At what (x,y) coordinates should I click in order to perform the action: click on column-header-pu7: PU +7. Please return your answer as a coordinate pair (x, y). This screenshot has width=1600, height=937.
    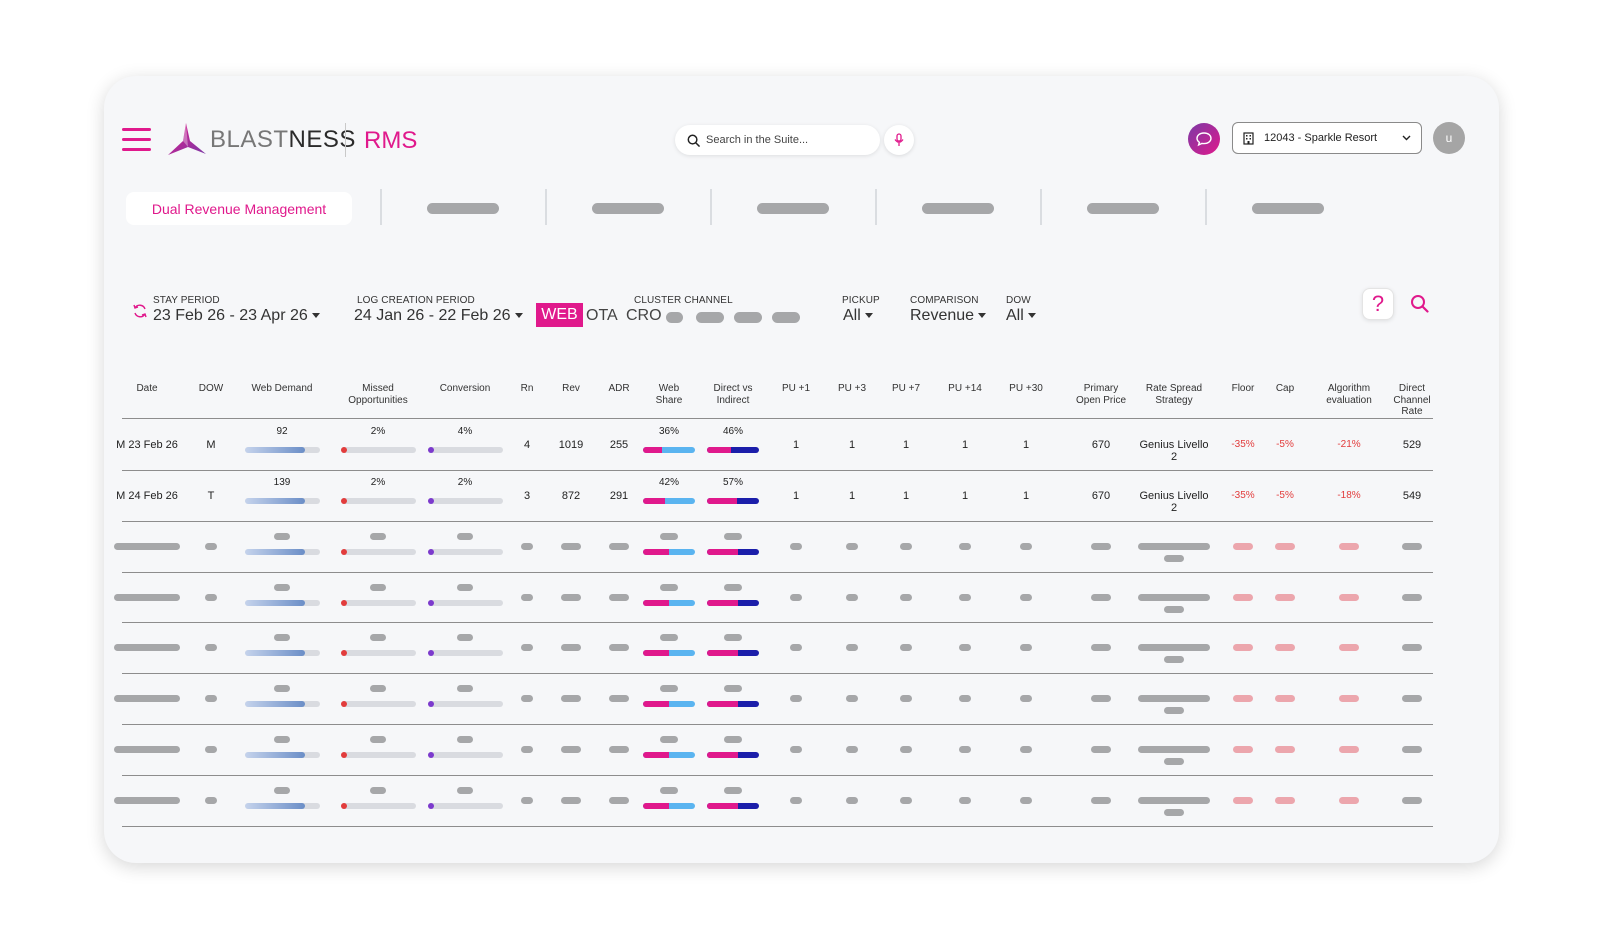
    Looking at the image, I should click on (906, 389).